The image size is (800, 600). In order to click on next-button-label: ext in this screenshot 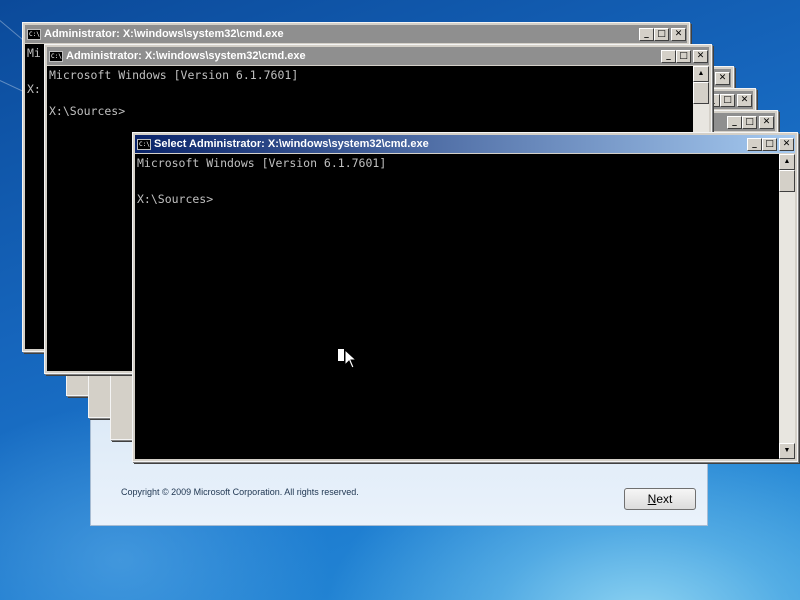, I will do `click(664, 499)`.